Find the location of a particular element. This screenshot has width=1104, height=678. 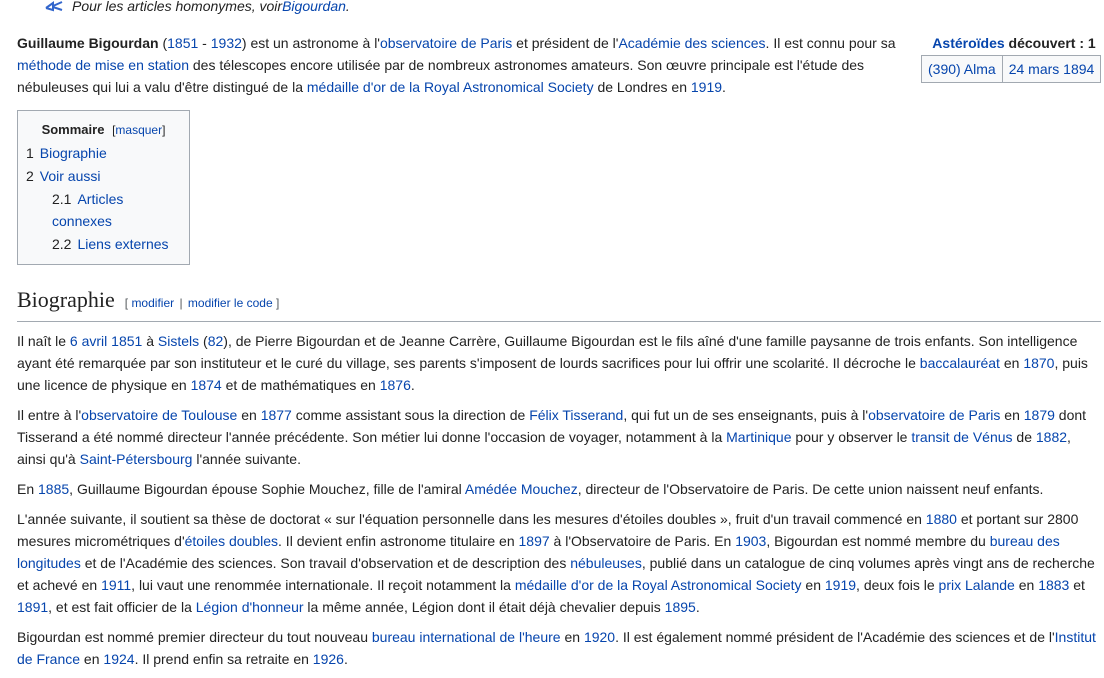

inline-link: 1879 is located at coordinates (1039, 415).